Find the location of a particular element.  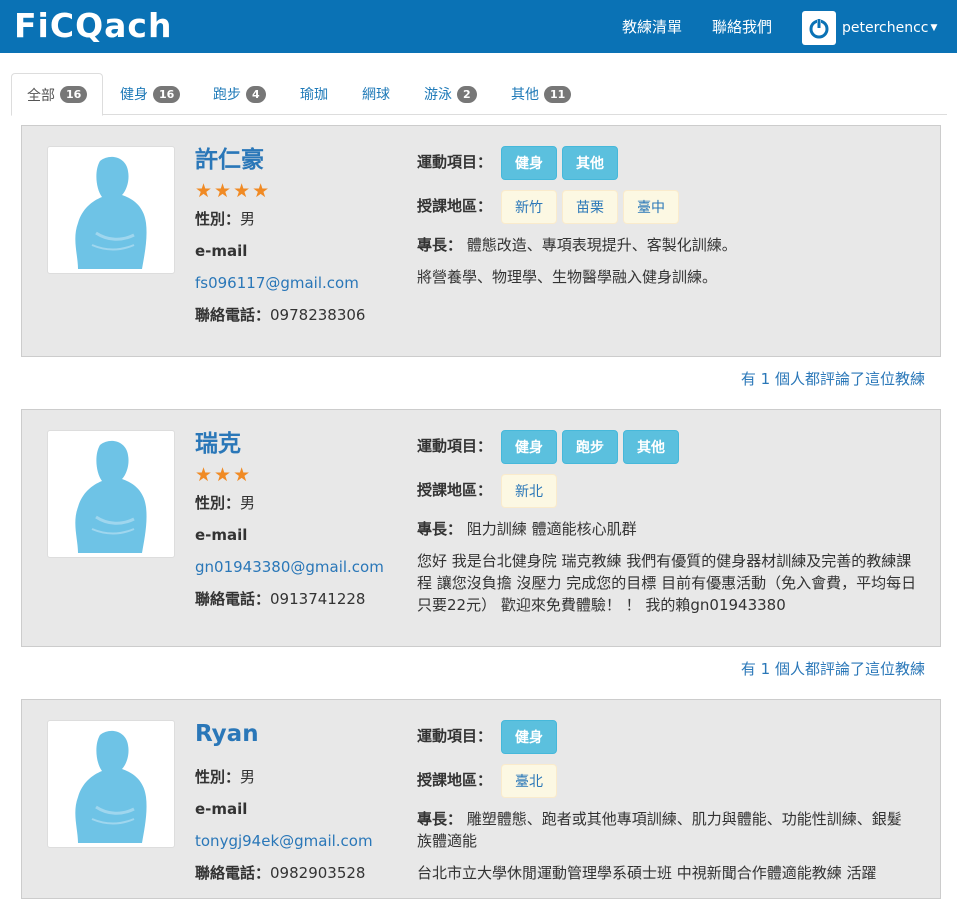

tab-swimming: 游泳 2 is located at coordinates (450, 94).